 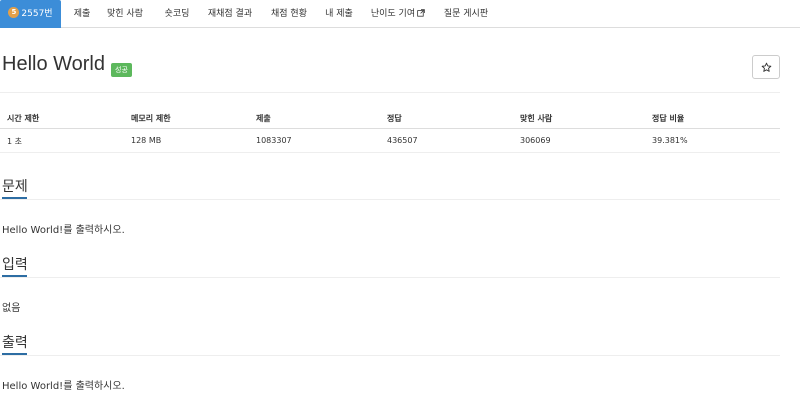 What do you see at coordinates (536, 118) in the screenshot?
I see `header-solved-users: 맞힌 사람` at bounding box center [536, 118].